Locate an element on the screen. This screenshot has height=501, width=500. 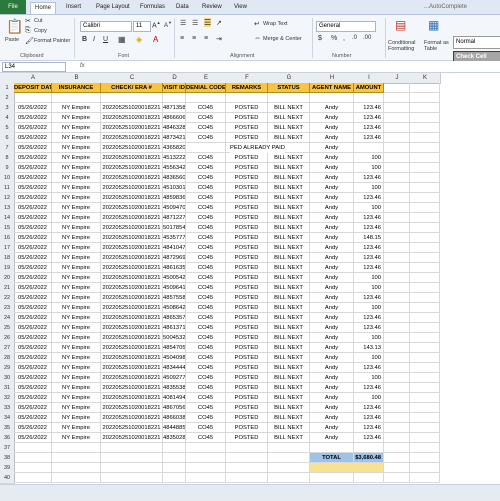
table-cell: 4865357 is located at coordinates (174, 318).